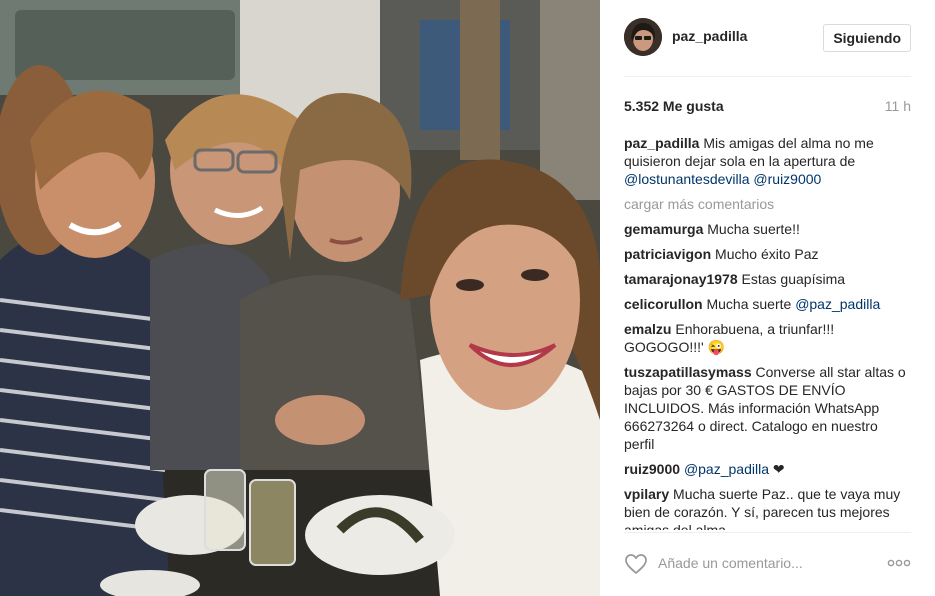  I want to click on add-comment-input, so click(768, 563).